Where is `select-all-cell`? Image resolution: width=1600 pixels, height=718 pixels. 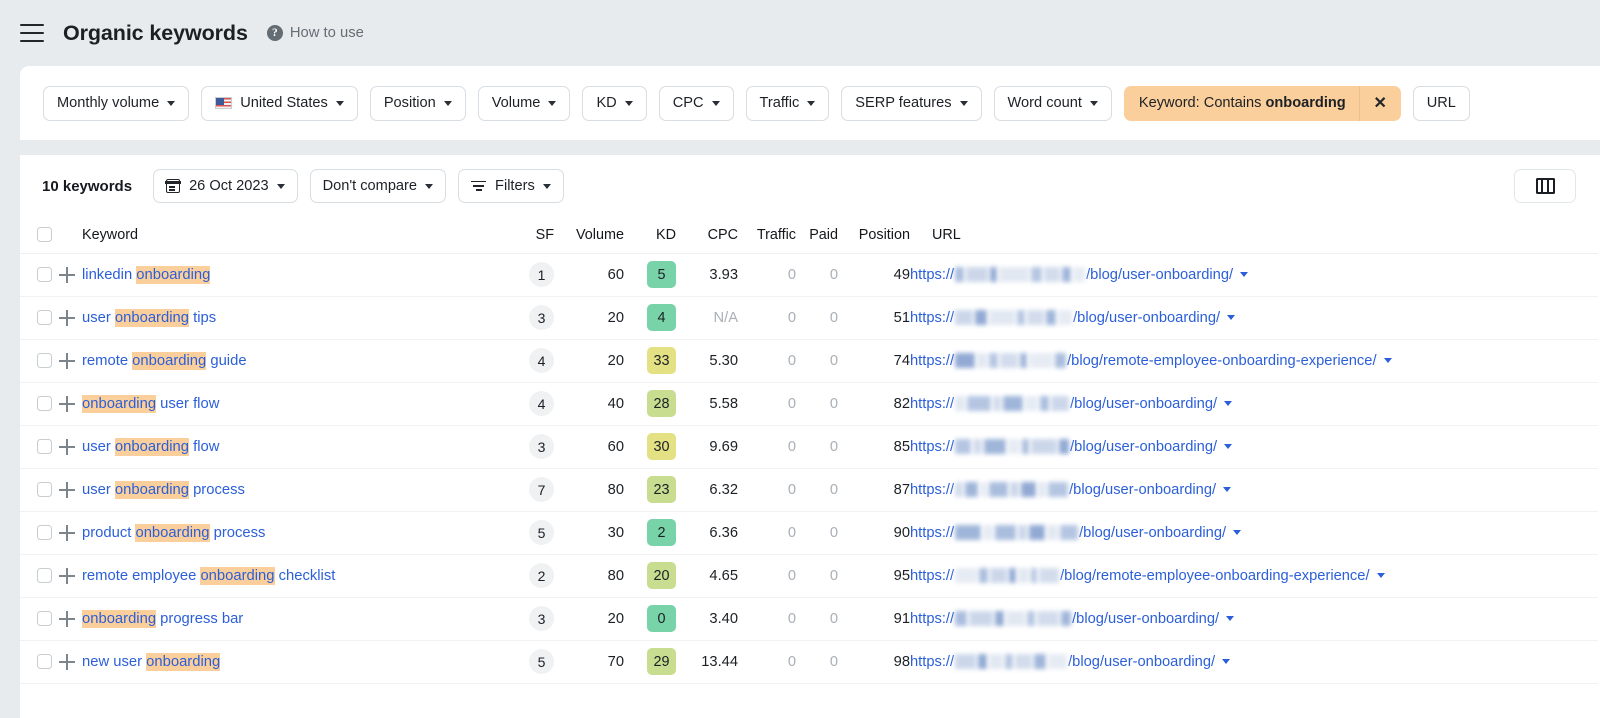 select-all-cell is located at coordinates (36, 235).